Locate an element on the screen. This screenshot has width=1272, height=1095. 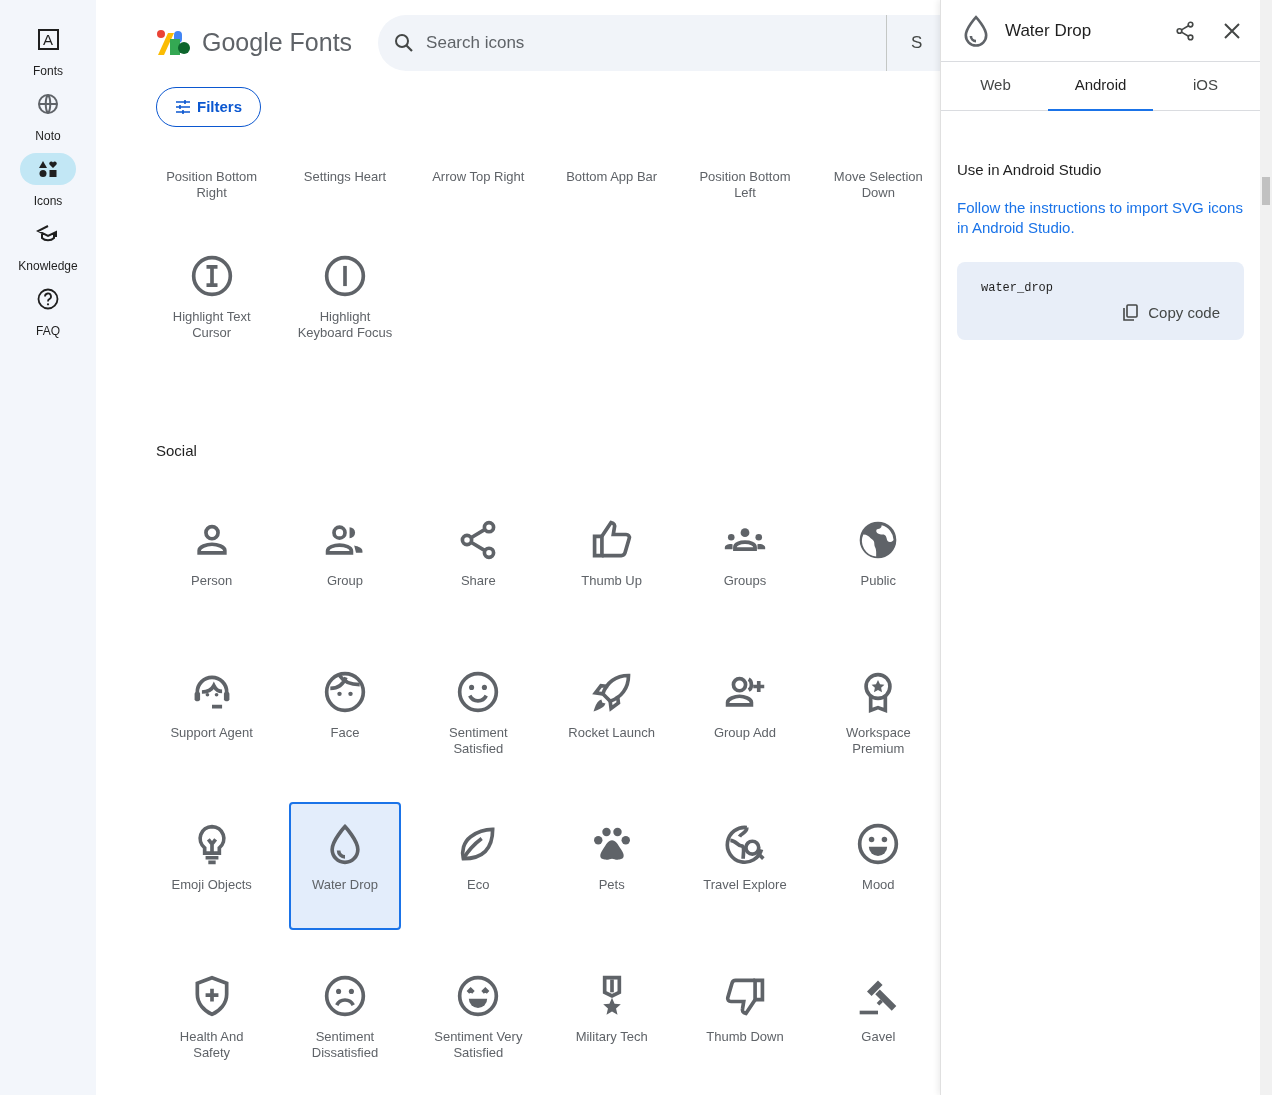
nav-label: Knowledge is located at coordinates (48, 266).